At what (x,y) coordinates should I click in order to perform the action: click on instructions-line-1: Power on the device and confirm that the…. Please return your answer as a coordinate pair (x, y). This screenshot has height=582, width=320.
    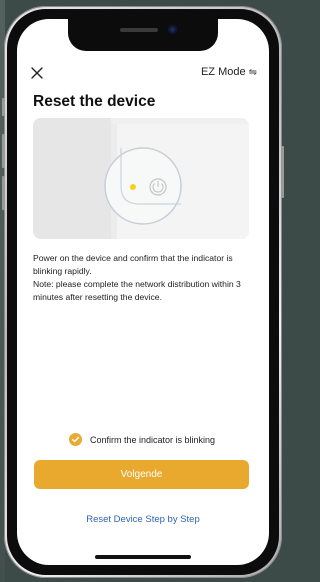
    Looking at the image, I should click on (133, 264).